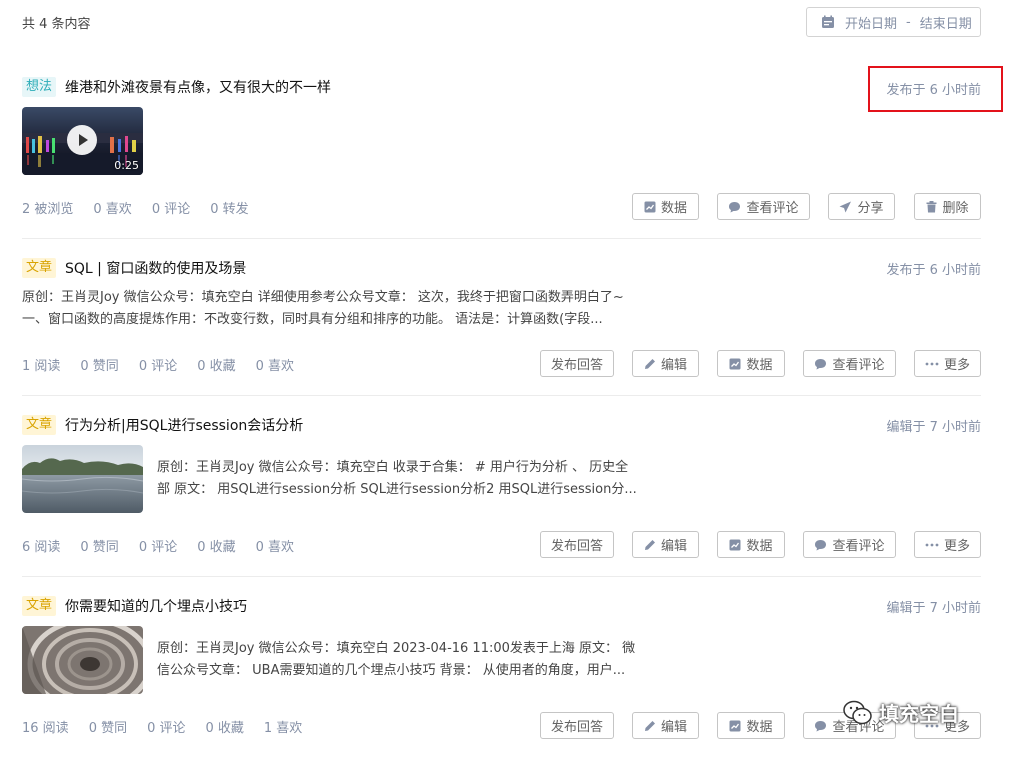  Describe the element at coordinates (935, 89) in the screenshot. I see `publish-time-highlight-box` at that location.